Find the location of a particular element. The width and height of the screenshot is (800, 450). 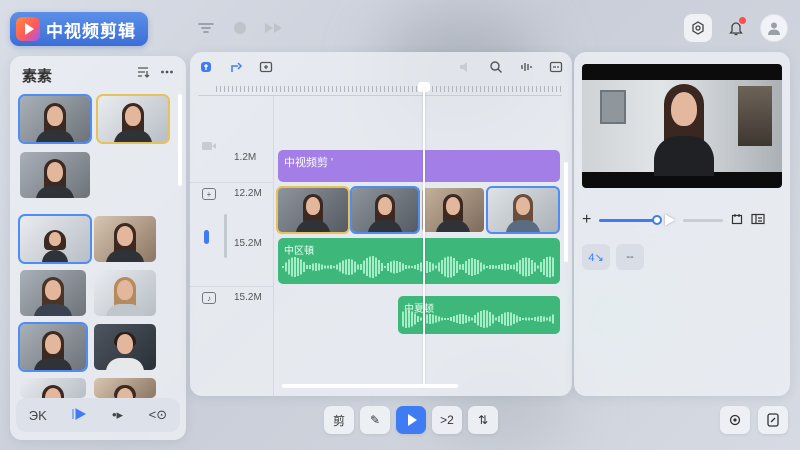

audio-clip-label: 中区頓 is located at coordinates (299, 251).